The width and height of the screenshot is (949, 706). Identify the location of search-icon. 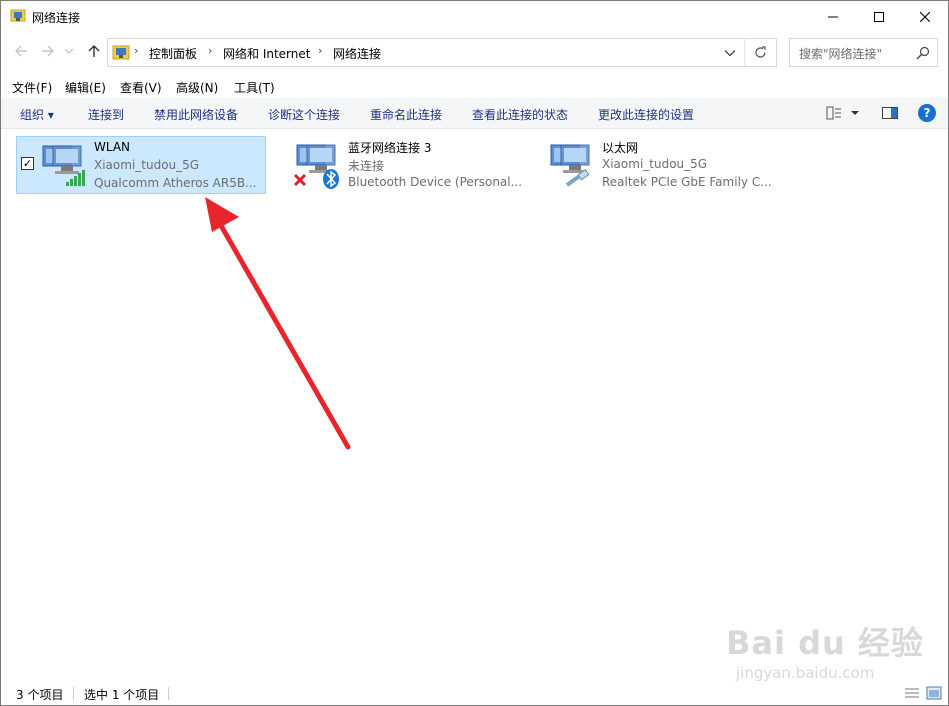
(923, 53).